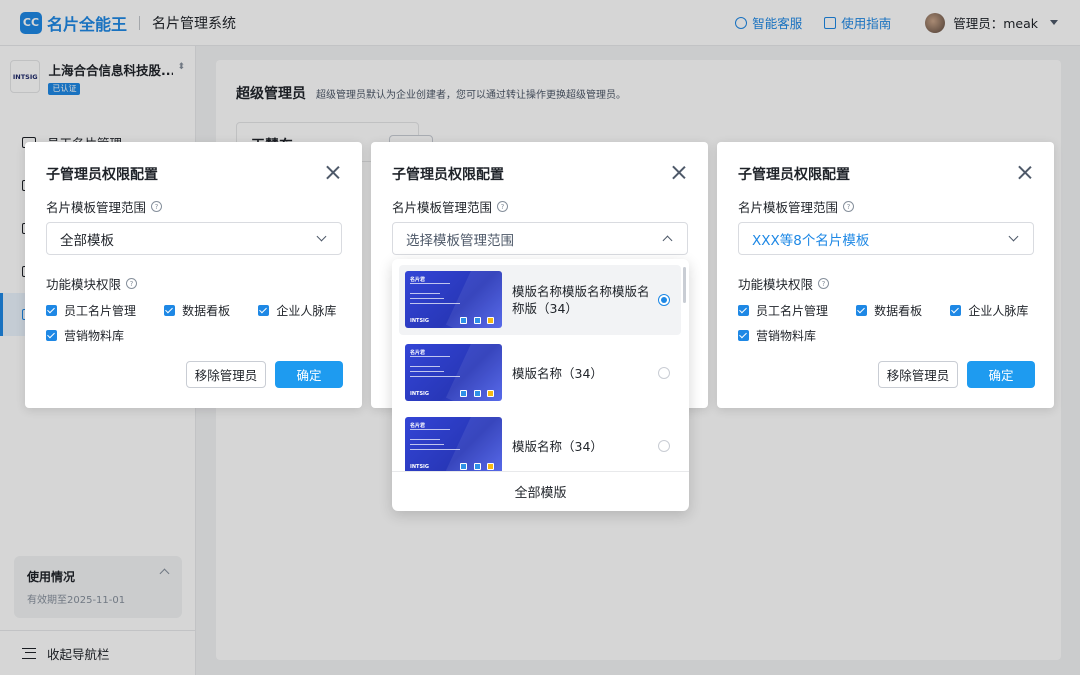 This screenshot has width=1080, height=675. I want to click on template-dropdown: 名片君 INTSIG 模版名称模版名称模版名称版（34） 名片君 INTSIG, so click(540, 385).